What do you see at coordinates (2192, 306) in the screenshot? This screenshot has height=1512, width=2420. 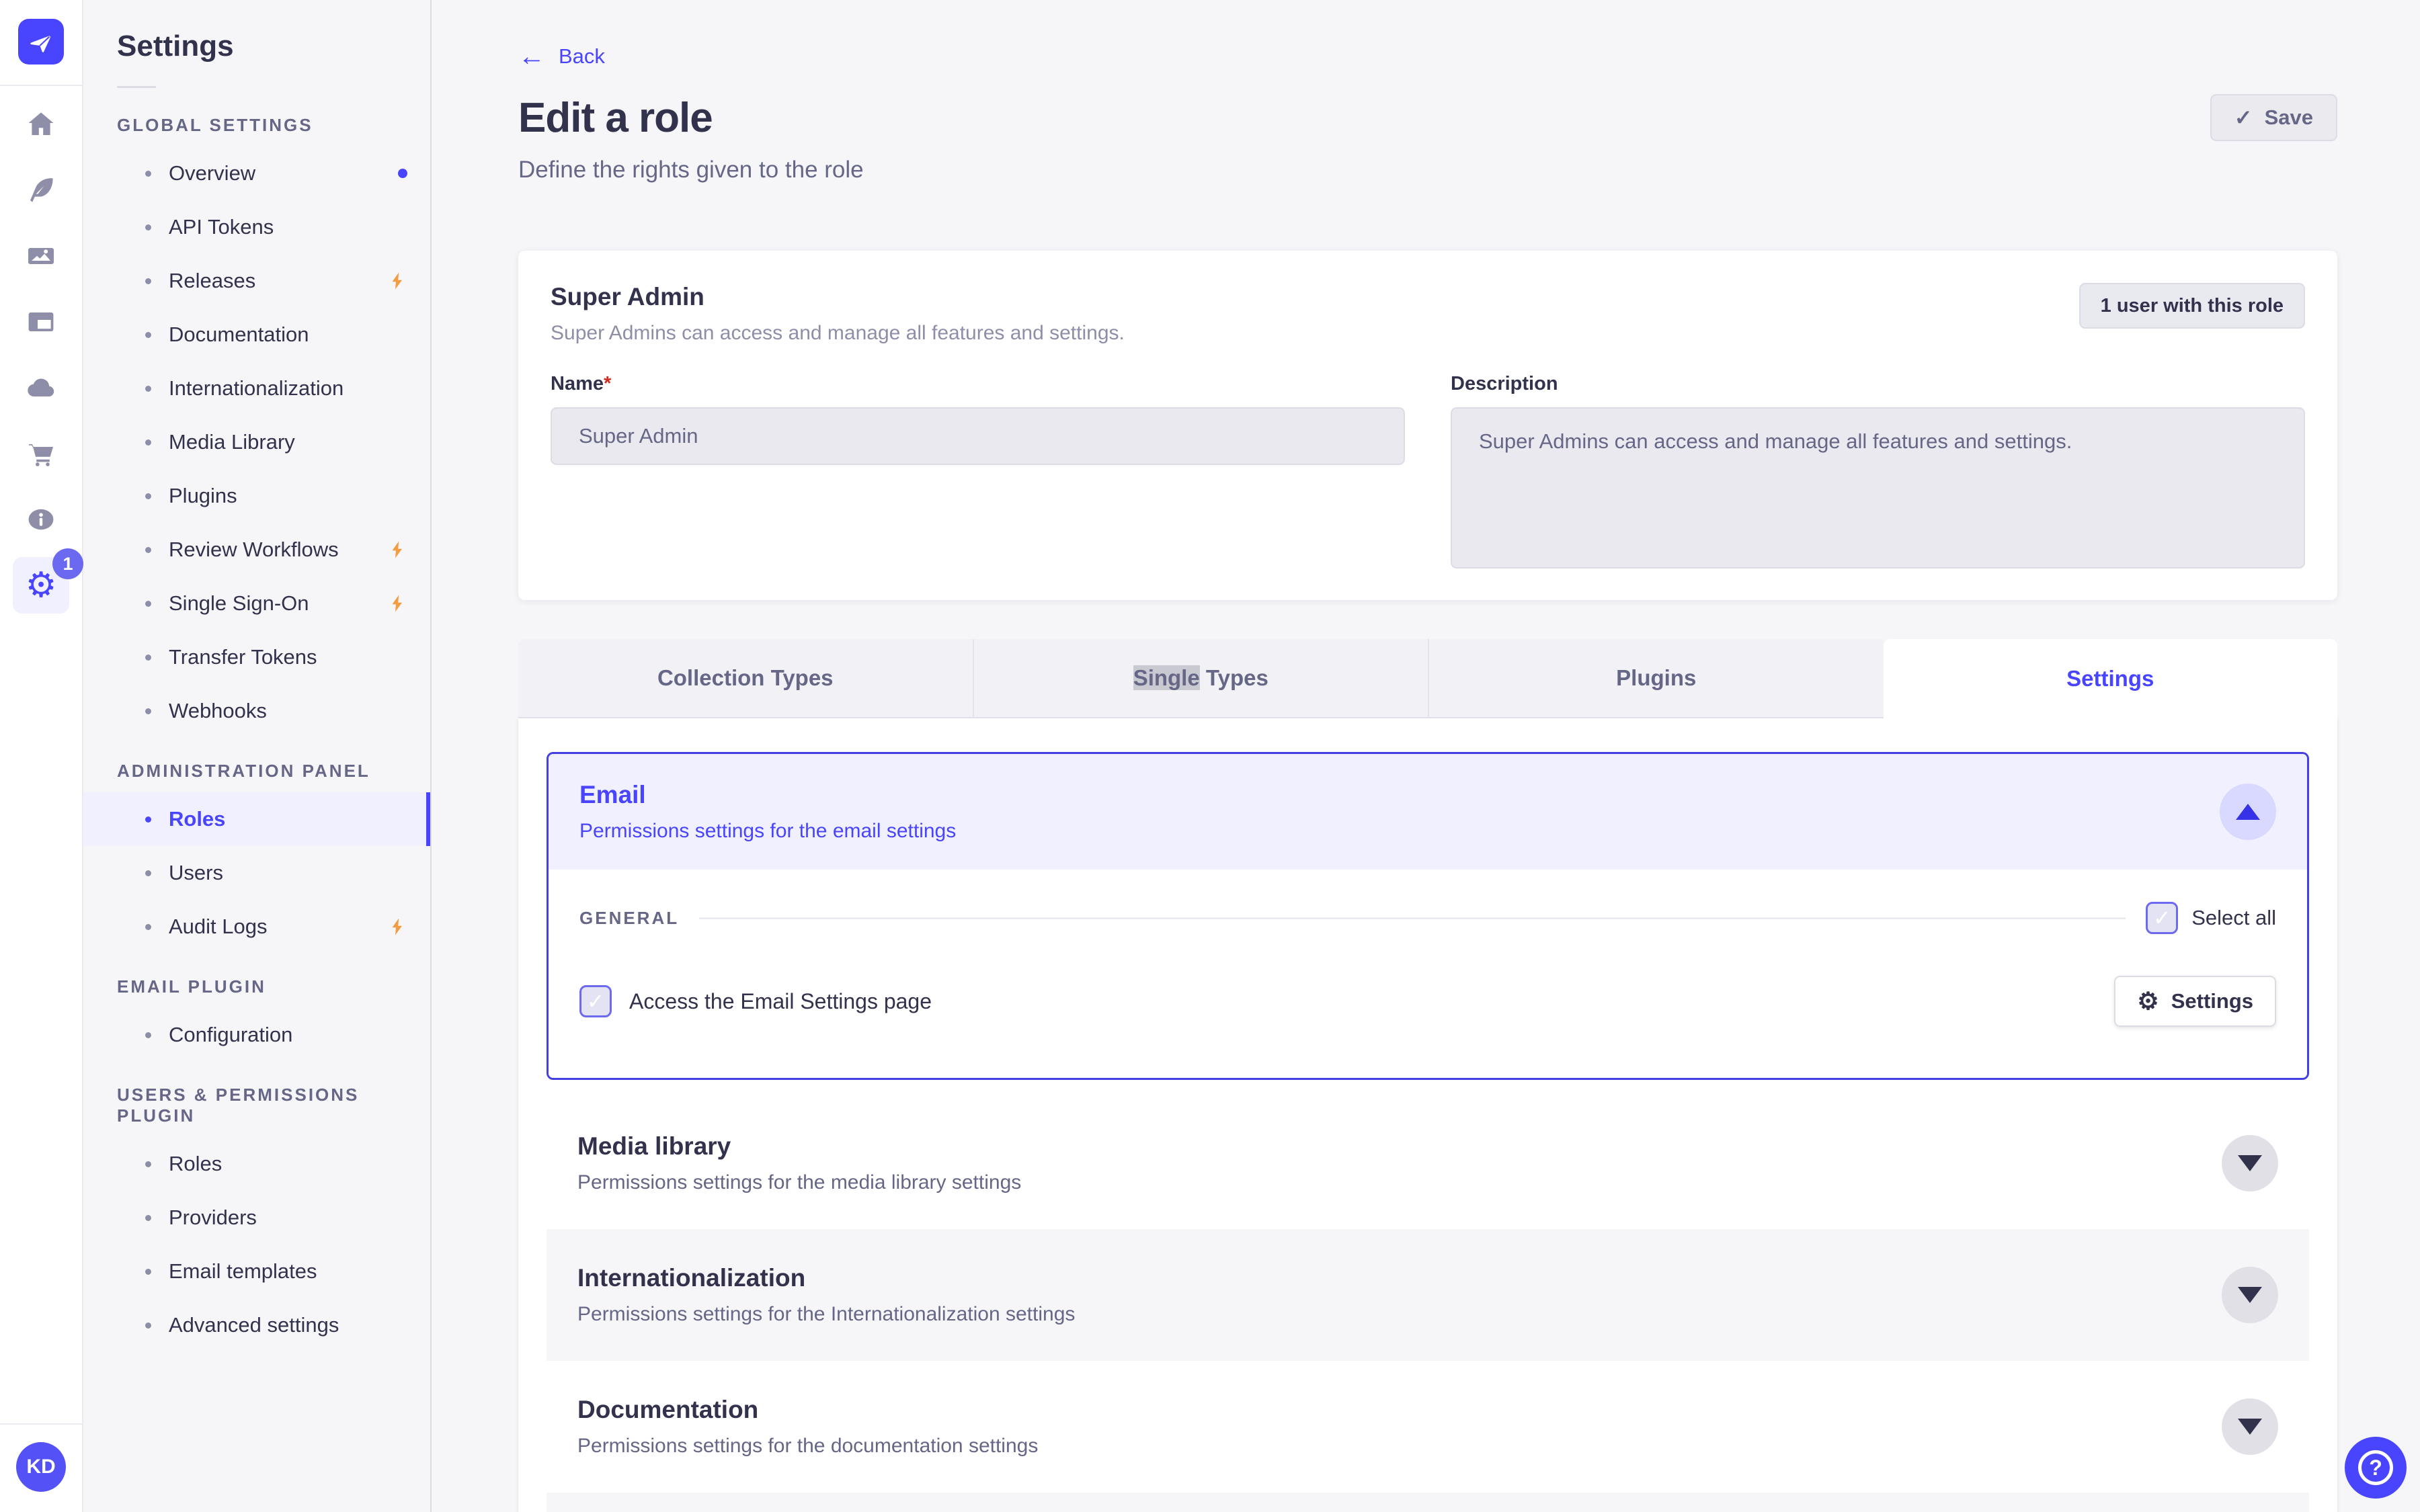 I see `users-with-role-button: 1 user with this role` at bounding box center [2192, 306].